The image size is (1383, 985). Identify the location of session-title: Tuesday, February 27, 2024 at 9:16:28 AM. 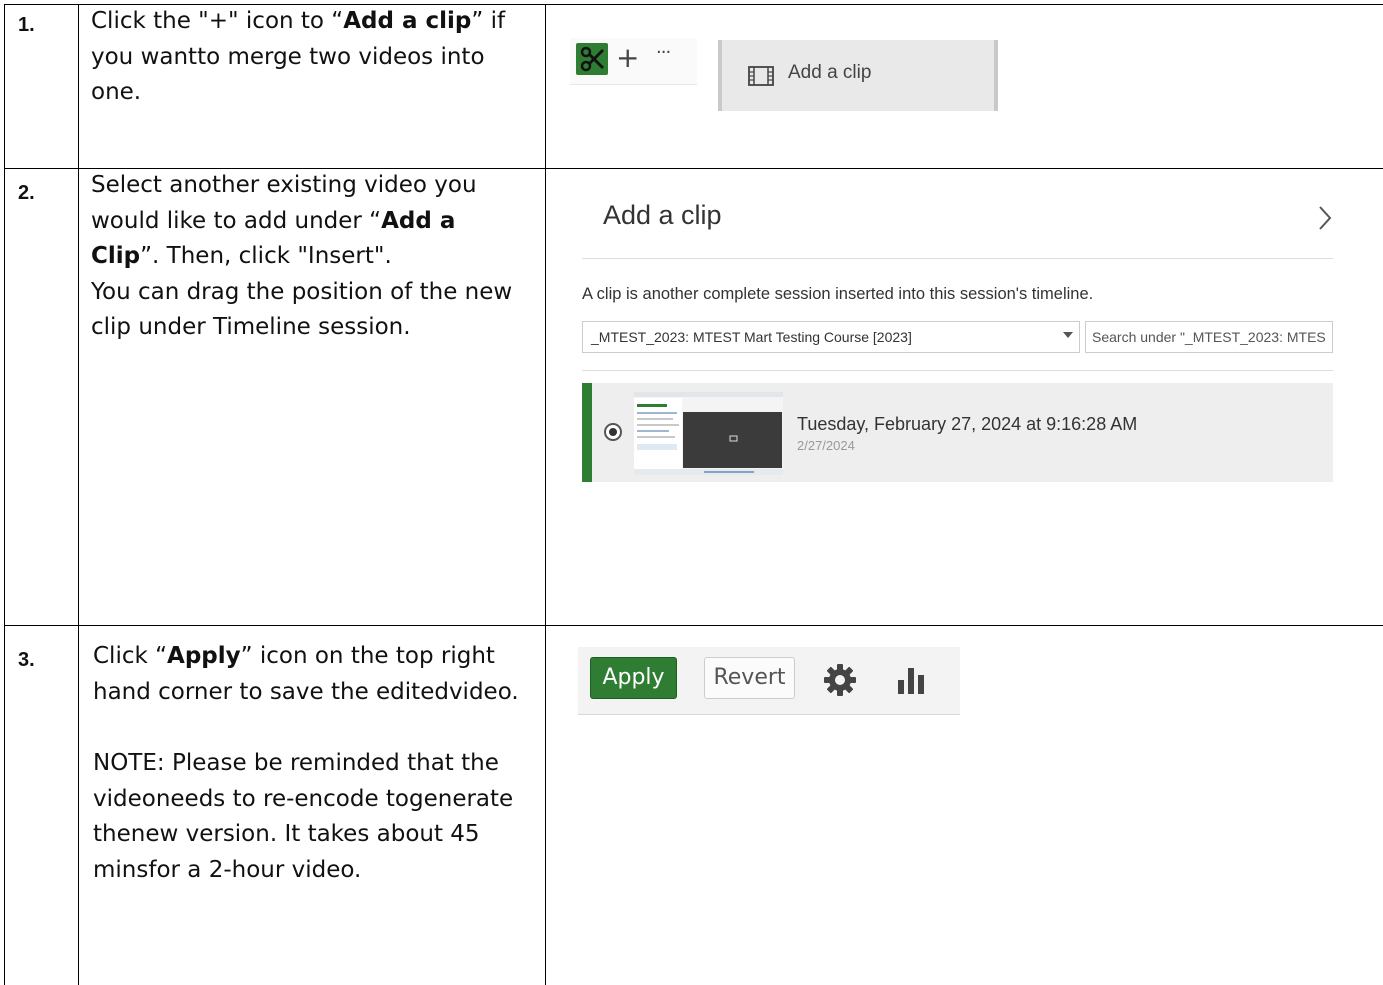
(967, 424).